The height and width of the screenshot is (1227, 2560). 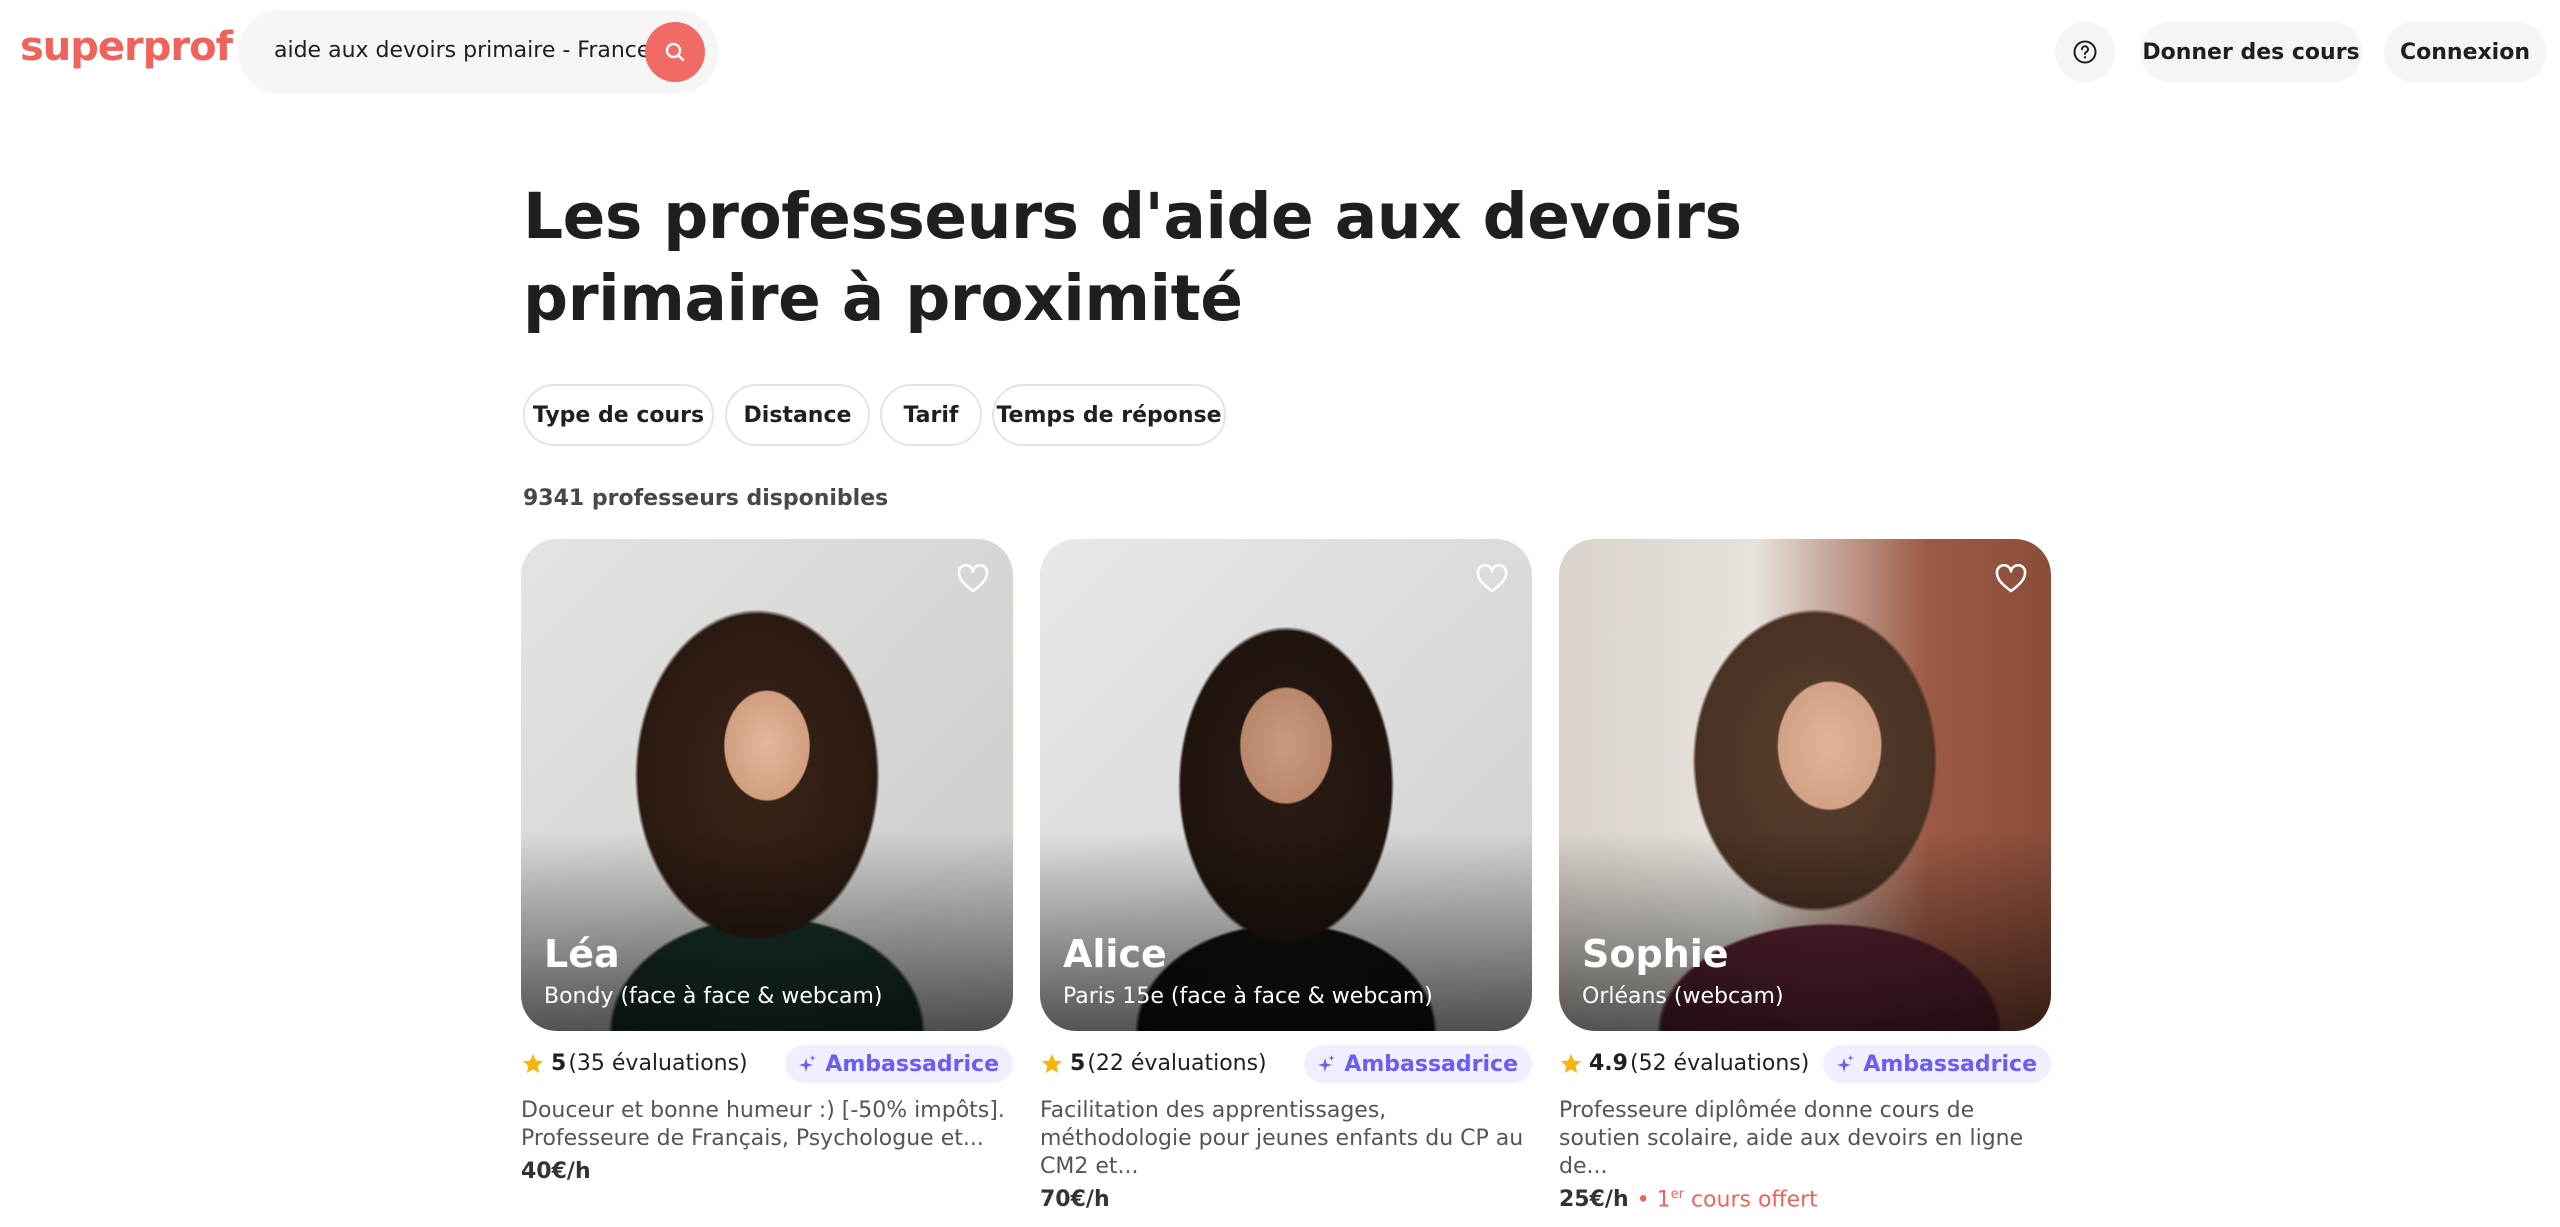 What do you see at coordinates (462, 50) in the screenshot?
I see `search-input: aide aux devoirs primaire - France` at bounding box center [462, 50].